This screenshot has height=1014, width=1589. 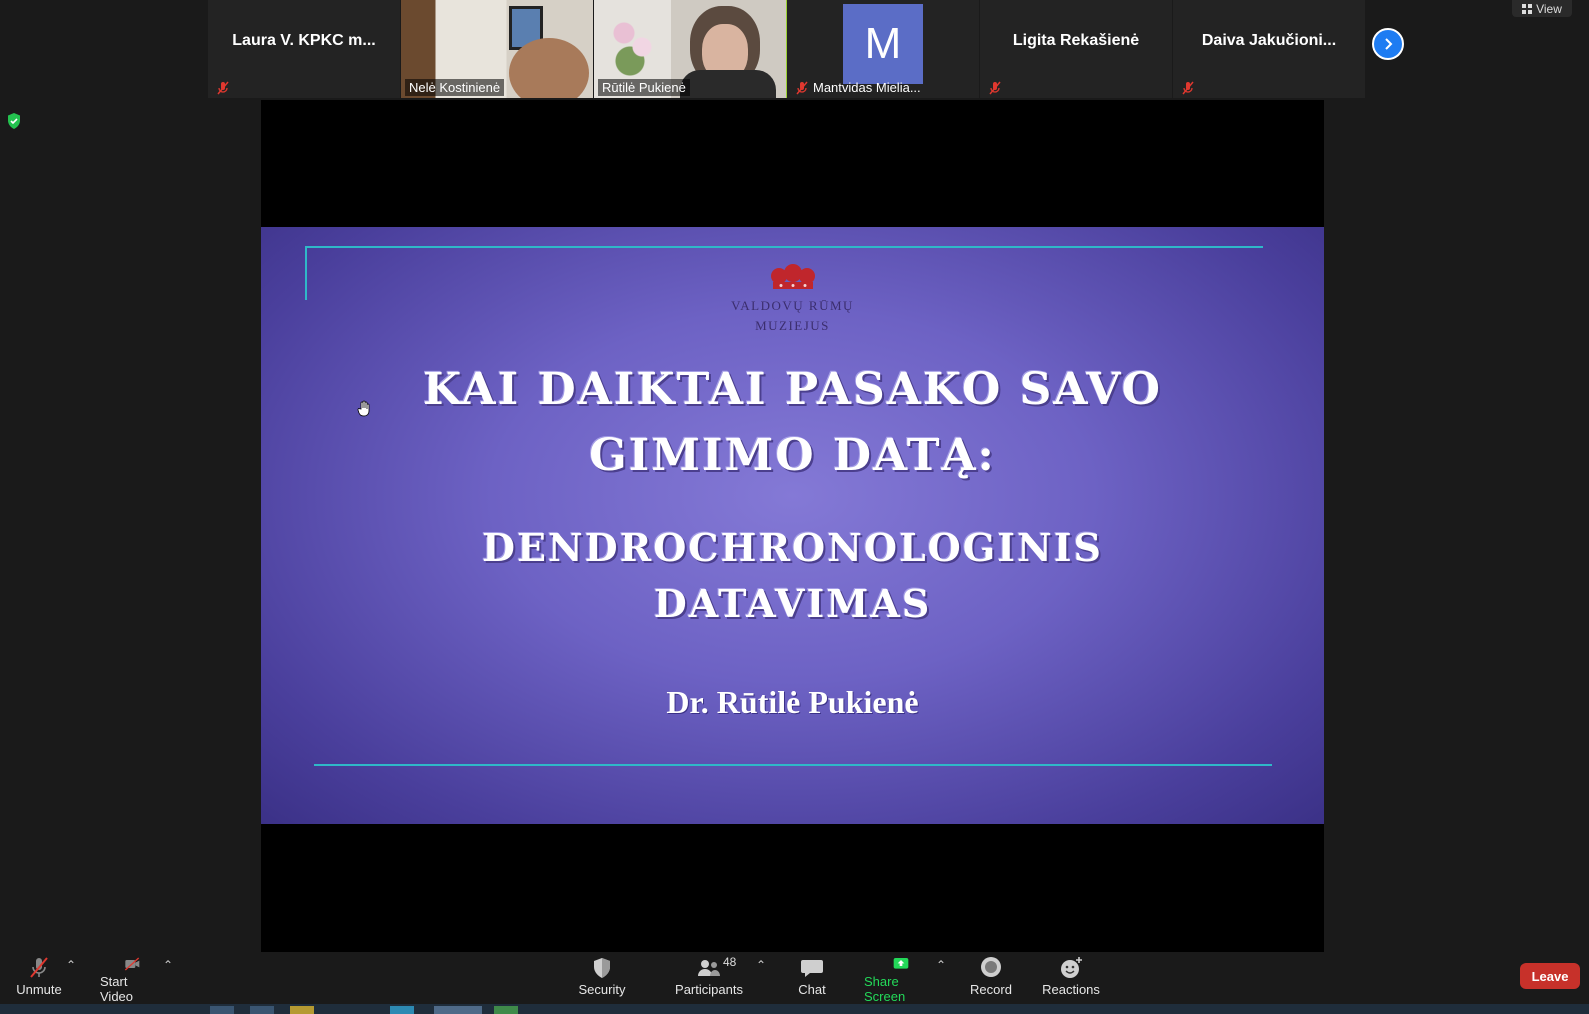 I want to click on slide-subtitle-line2: DATAVIMAS, so click(x=792, y=603).